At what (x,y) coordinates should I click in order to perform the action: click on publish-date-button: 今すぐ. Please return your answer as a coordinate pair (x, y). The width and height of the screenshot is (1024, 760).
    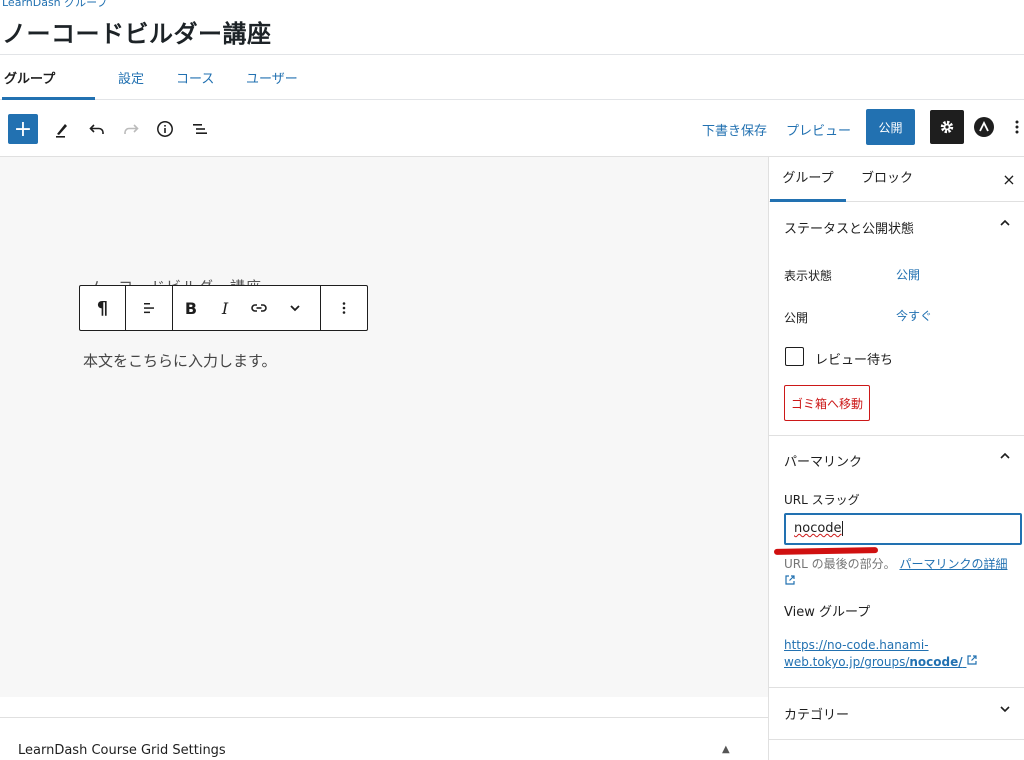
    Looking at the image, I should click on (914, 315).